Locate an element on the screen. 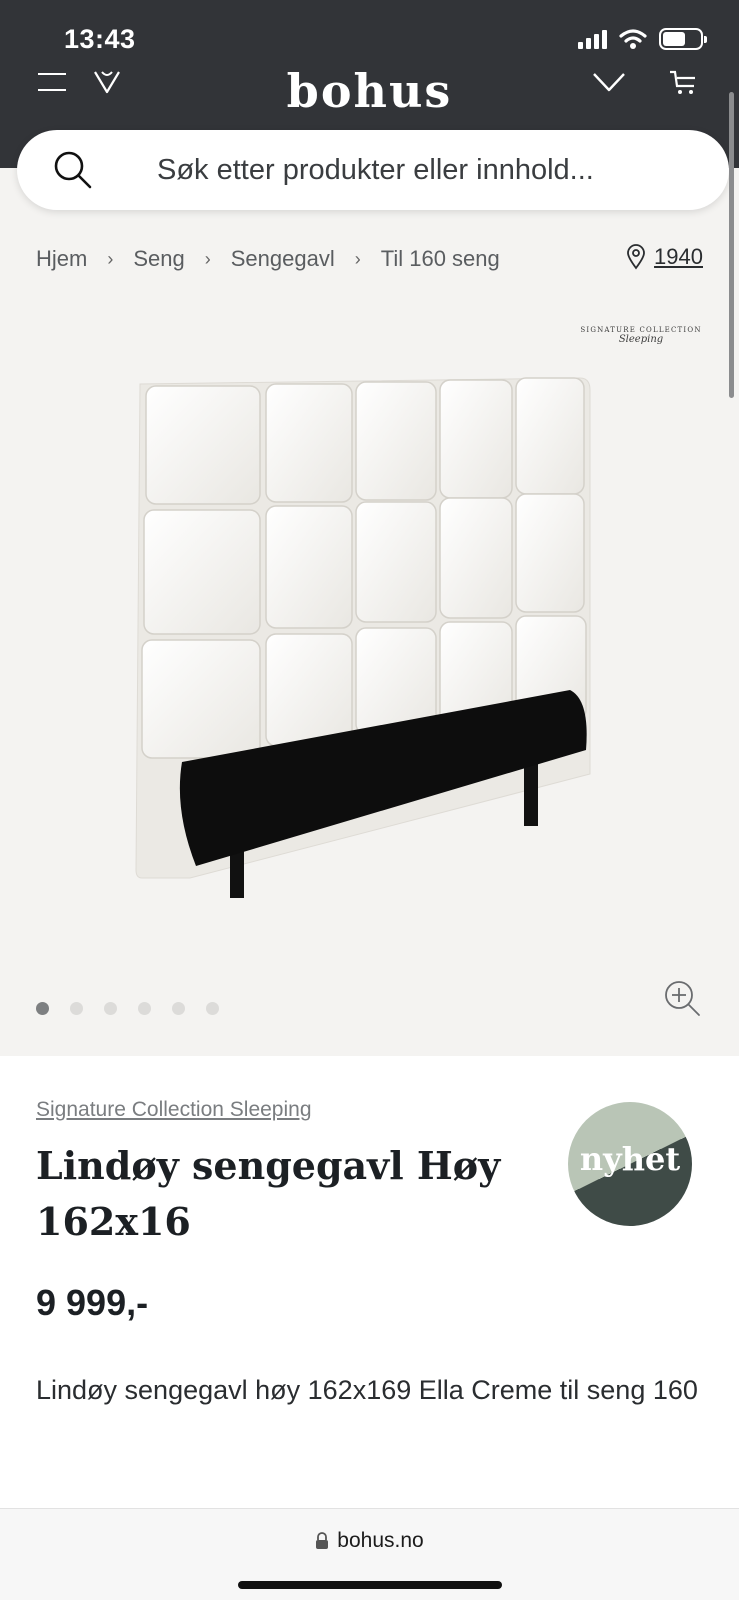 This screenshot has height=1600, width=739. battery-icon is located at coordinates (683, 39).